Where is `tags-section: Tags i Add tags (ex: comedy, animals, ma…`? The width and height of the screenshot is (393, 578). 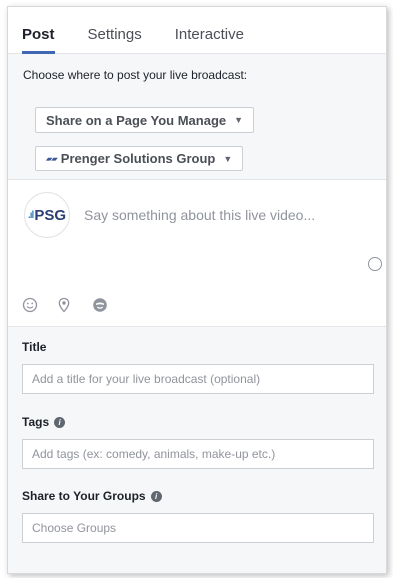 tags-section: Tags i Add tags (ex: comedy, animals, ma… is located at coordinates (198, 442).